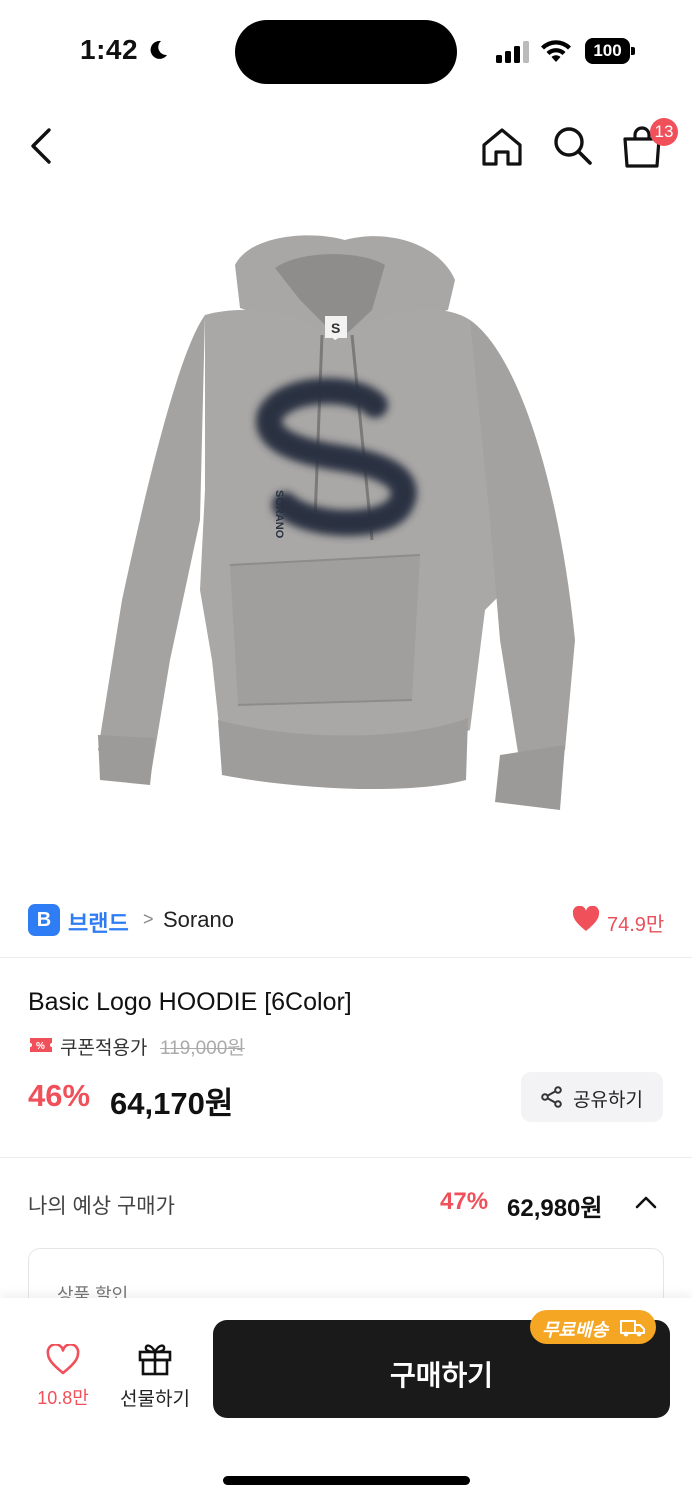 Image resolution: width=692 pixels, height=1500 pixels. Describe the element at coordinates (551, 1097) in the screenshot. I see `share-icon` at that location.